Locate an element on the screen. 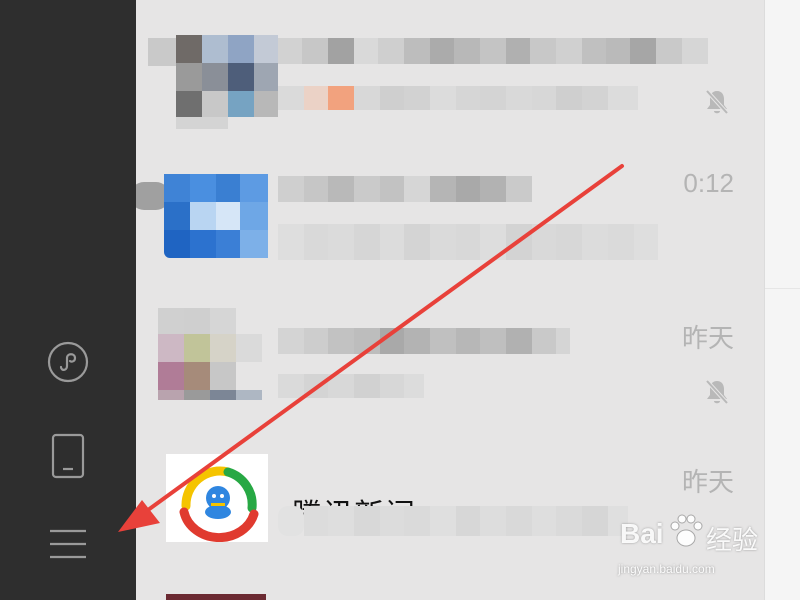 Image resolution: width=800 pixels, height=600 pixels. tencent-news-logo is located at coordinates (217, 498).